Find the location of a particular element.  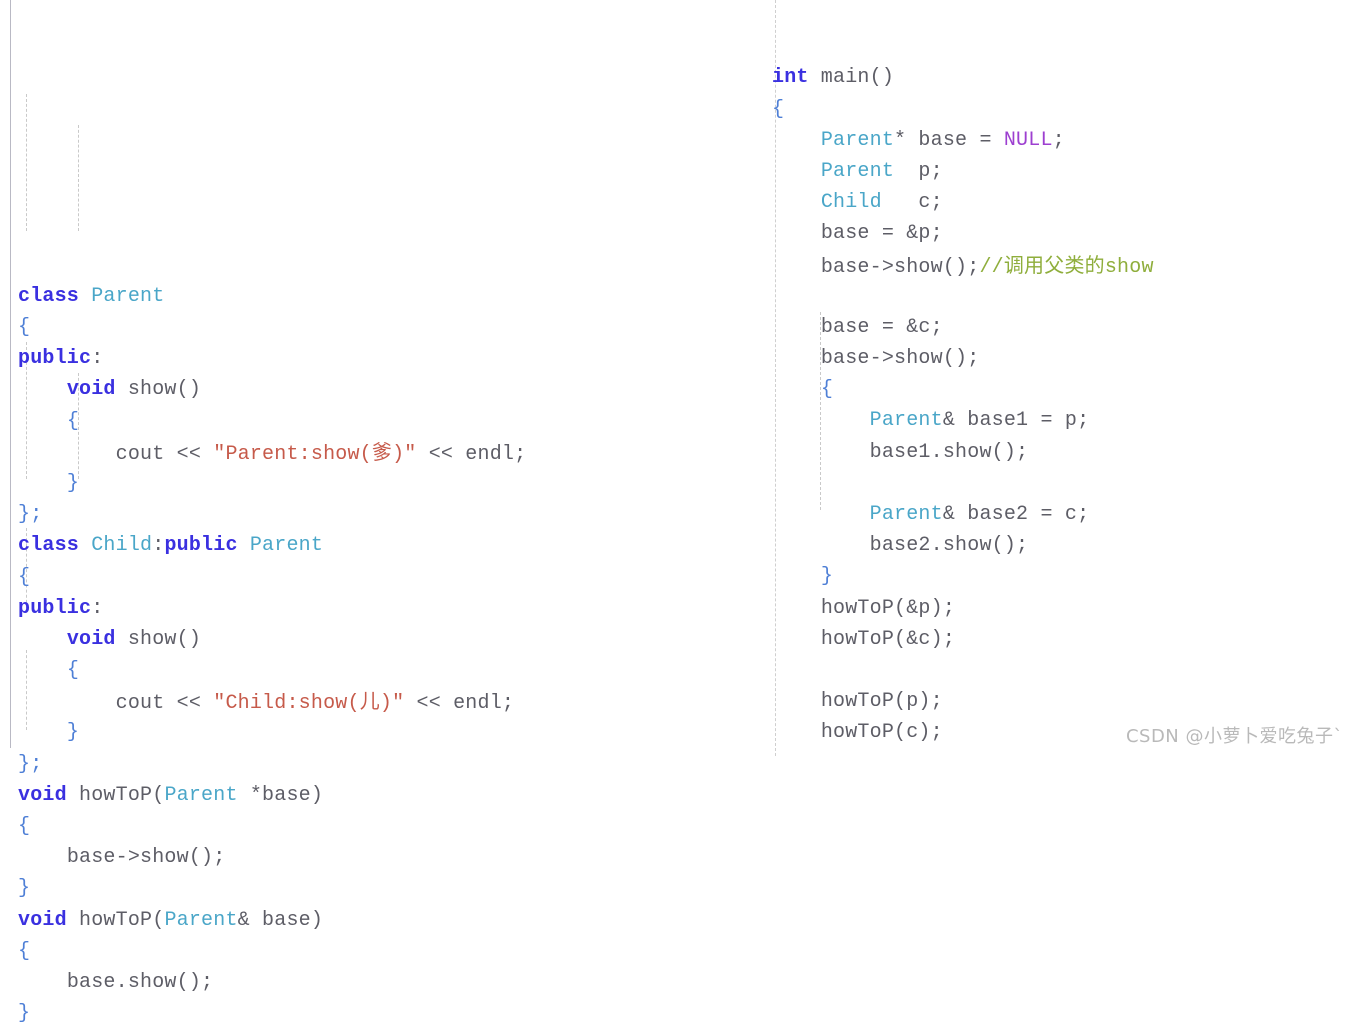

code-line: class Child:public Parent is located at coordinates (388, 545).